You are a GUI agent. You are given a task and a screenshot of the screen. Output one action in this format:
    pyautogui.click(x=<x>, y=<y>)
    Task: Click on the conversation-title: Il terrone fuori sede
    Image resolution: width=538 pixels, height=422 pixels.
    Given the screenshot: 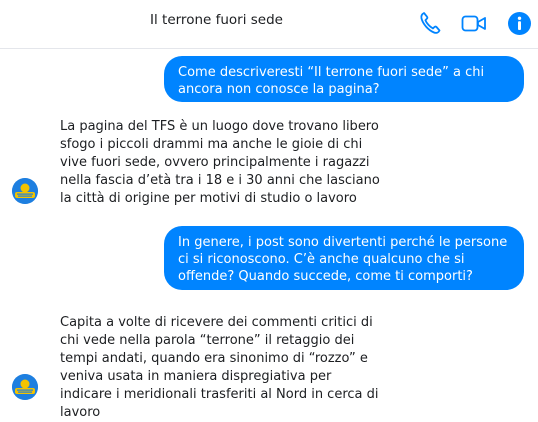 What is the action you would take?
    pyautogui.click(x=216, y=20)
    